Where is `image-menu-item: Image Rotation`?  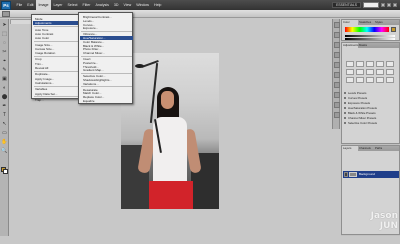 image-menu-item: Image Rotation is located at coordinates (56, 53).